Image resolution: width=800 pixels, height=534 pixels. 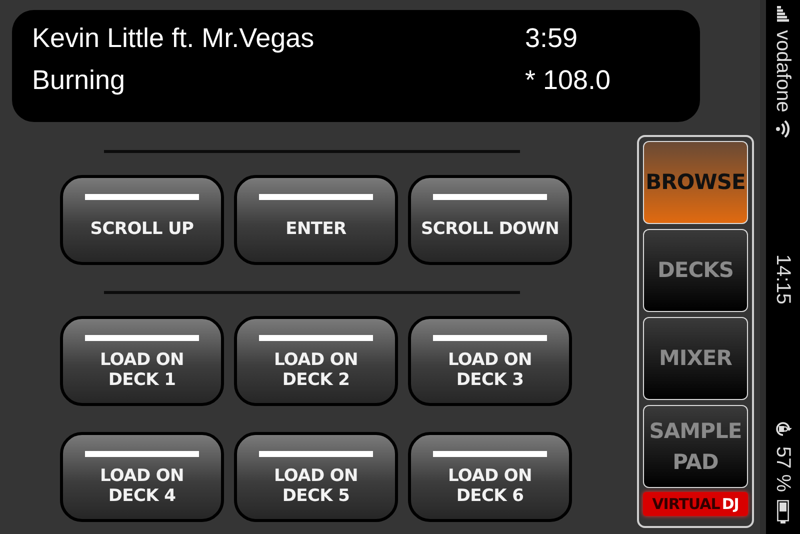 I want to click on pad-button: LOAD ON DECK 5, so click(x=316, y=477).